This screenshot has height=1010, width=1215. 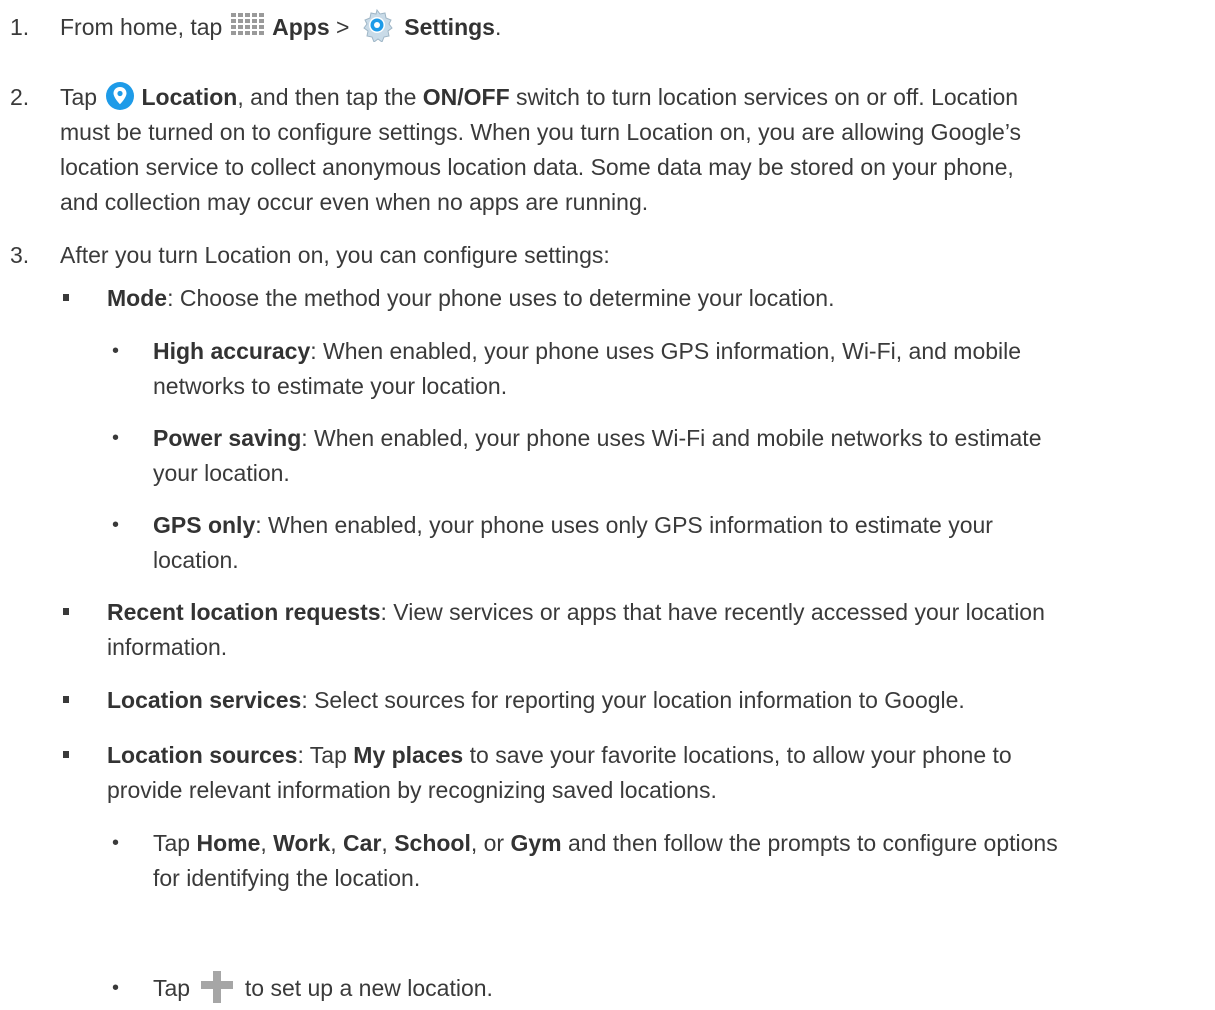 I want to click on step-1-gt: >, so click(x=343, y=27).